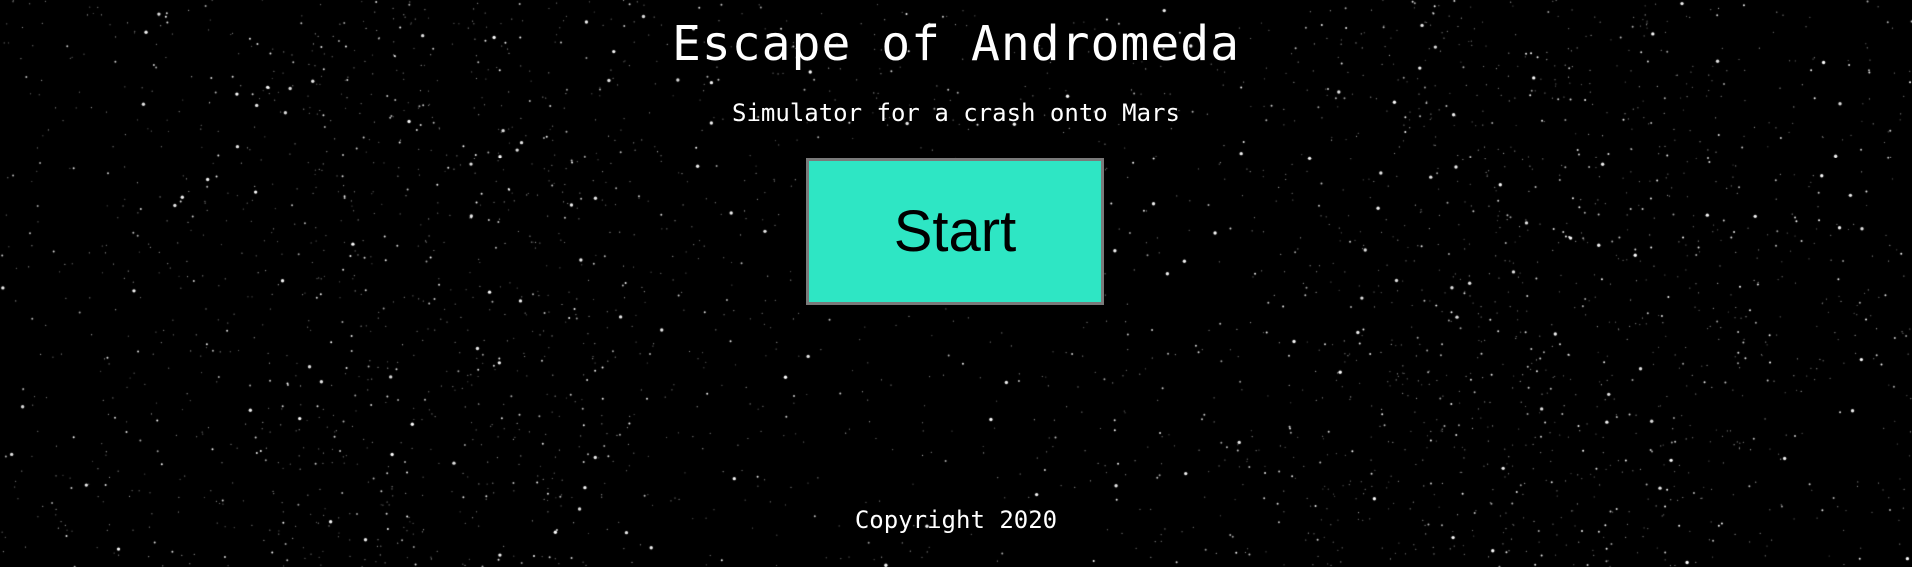 The width and height of the screenshot is (1912, 567). I want to click on game-subtitle: Simulator for a crash onto Mars, so click(956, 113).